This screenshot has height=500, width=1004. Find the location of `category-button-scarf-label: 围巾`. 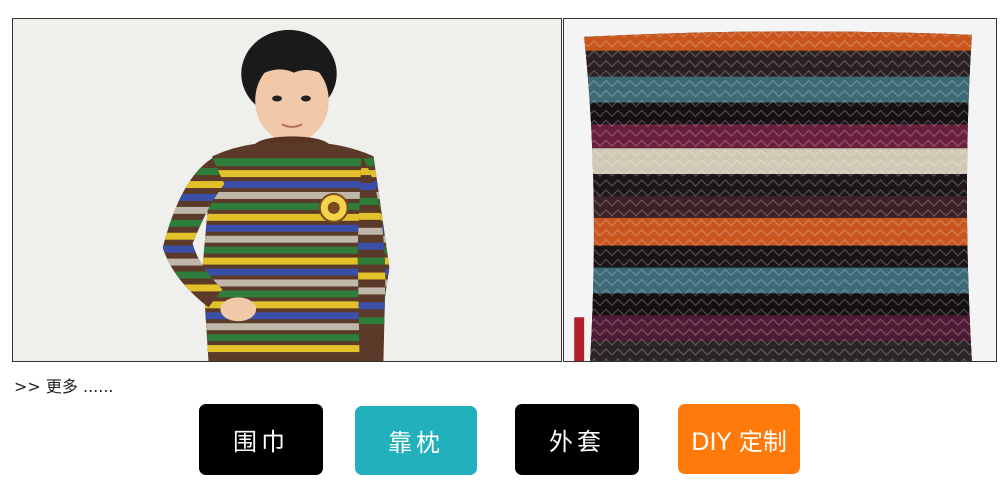

category-button-scarf-label: 围巾 is located at coordinates (261, 442).